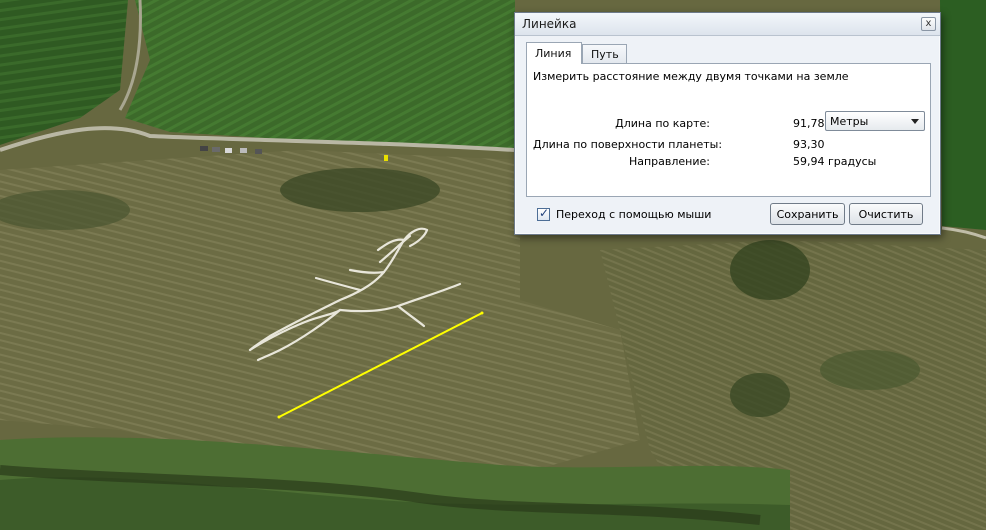 Image resolution: width=986 pixels, height=530 pixels. What do you see at coordinates (875, 121) in the screenshot?
I see `unit-select: Метры` at bounding box center [875, 121].